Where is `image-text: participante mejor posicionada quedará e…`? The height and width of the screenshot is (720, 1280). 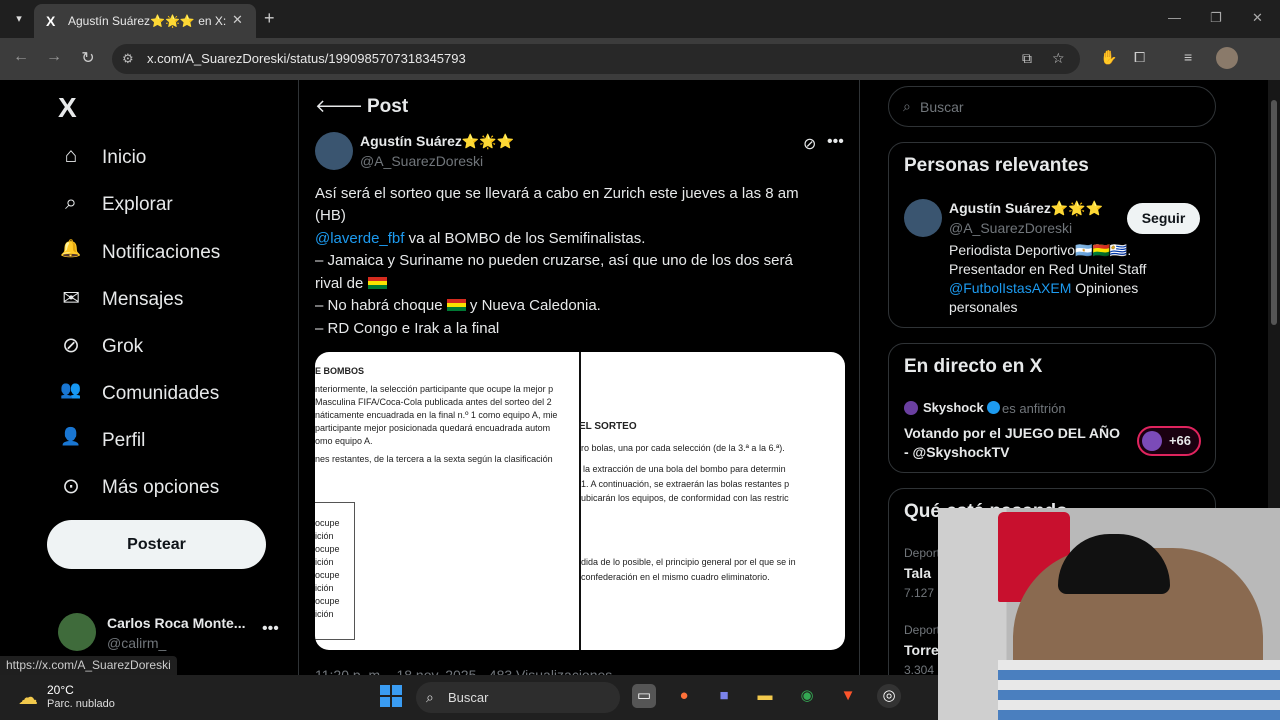
image-text: participante mejor posicionada quedará e… is located at coordinates (433, 428).